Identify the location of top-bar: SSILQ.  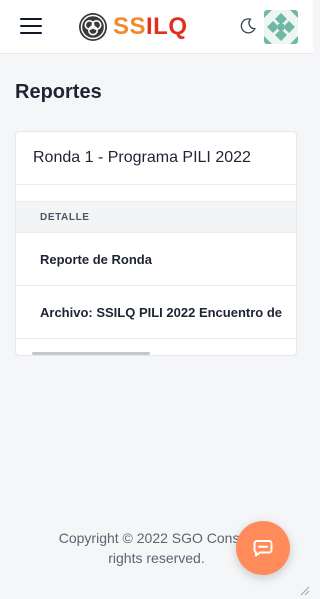
(156, 27).